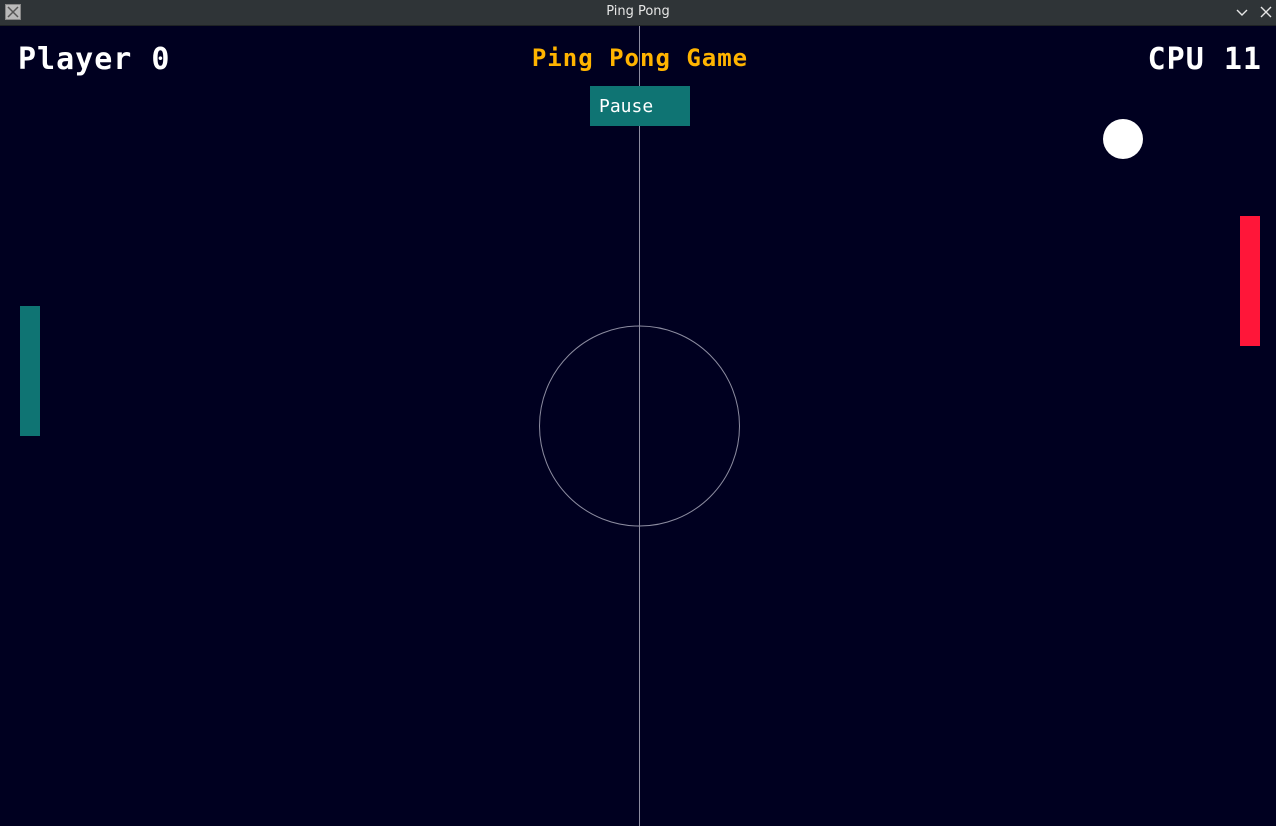 The width and height of the screenshot is (1276, 826). What do you see at coordinates (640, 58) in the screenshot?
I see `game-title: Ping Pong Game` at bounding box center [640, 58].